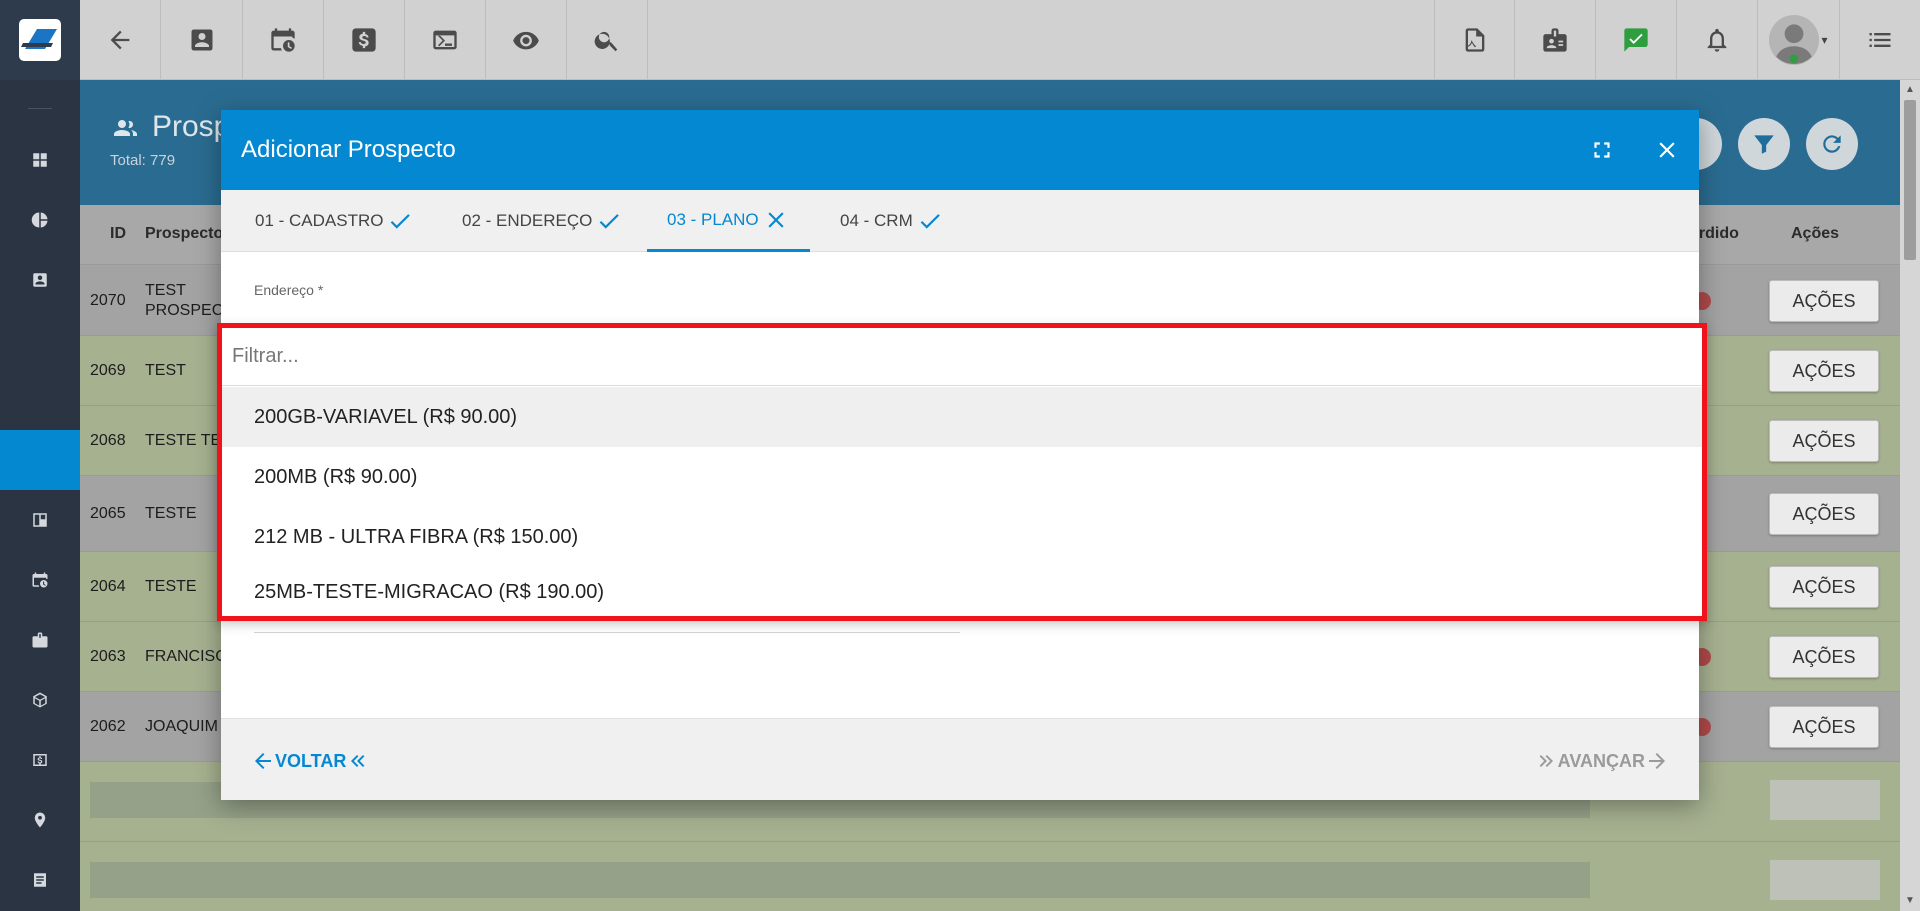  I want to click on blurred-content, so click(840, 880).